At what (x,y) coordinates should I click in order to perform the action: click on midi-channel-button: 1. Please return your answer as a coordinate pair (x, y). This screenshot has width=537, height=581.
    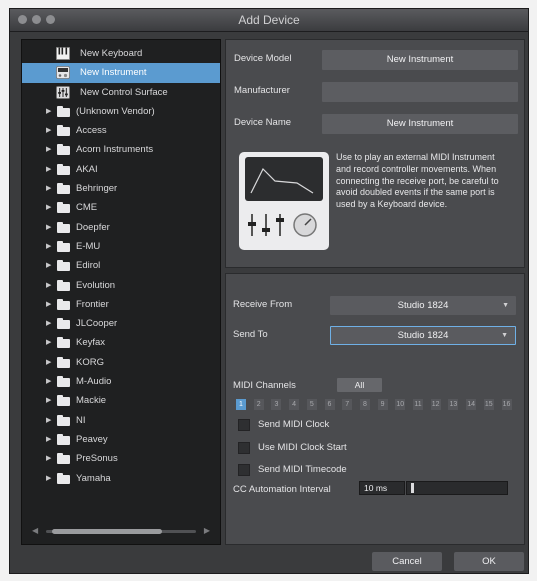
    Looking at the image, I should click on (241, 404).